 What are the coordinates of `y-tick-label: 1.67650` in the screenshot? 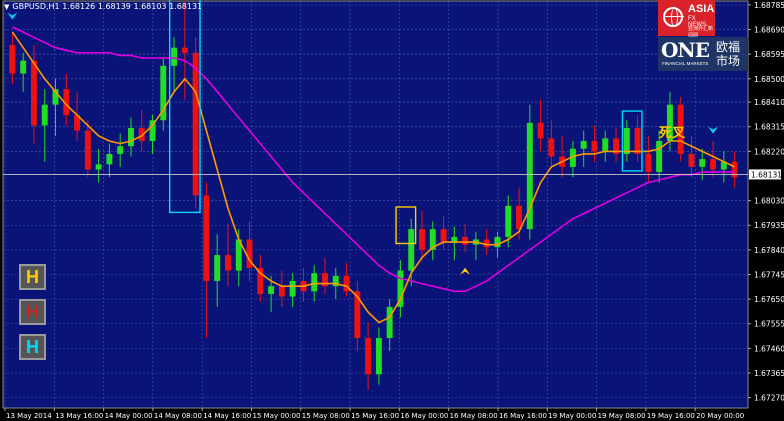 It's located at (769, 299).